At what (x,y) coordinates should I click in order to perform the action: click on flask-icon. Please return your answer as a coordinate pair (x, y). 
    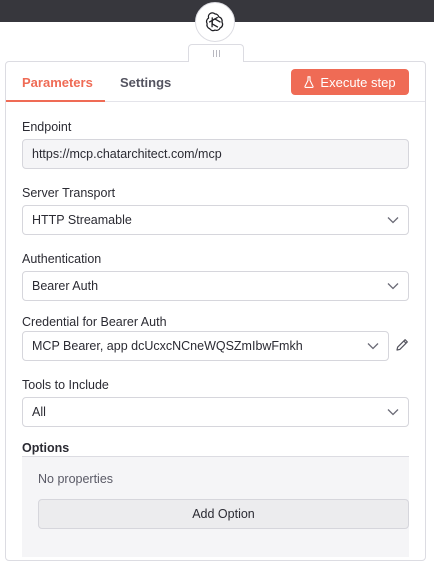
    Looking at the image, I should click on (309, 82).